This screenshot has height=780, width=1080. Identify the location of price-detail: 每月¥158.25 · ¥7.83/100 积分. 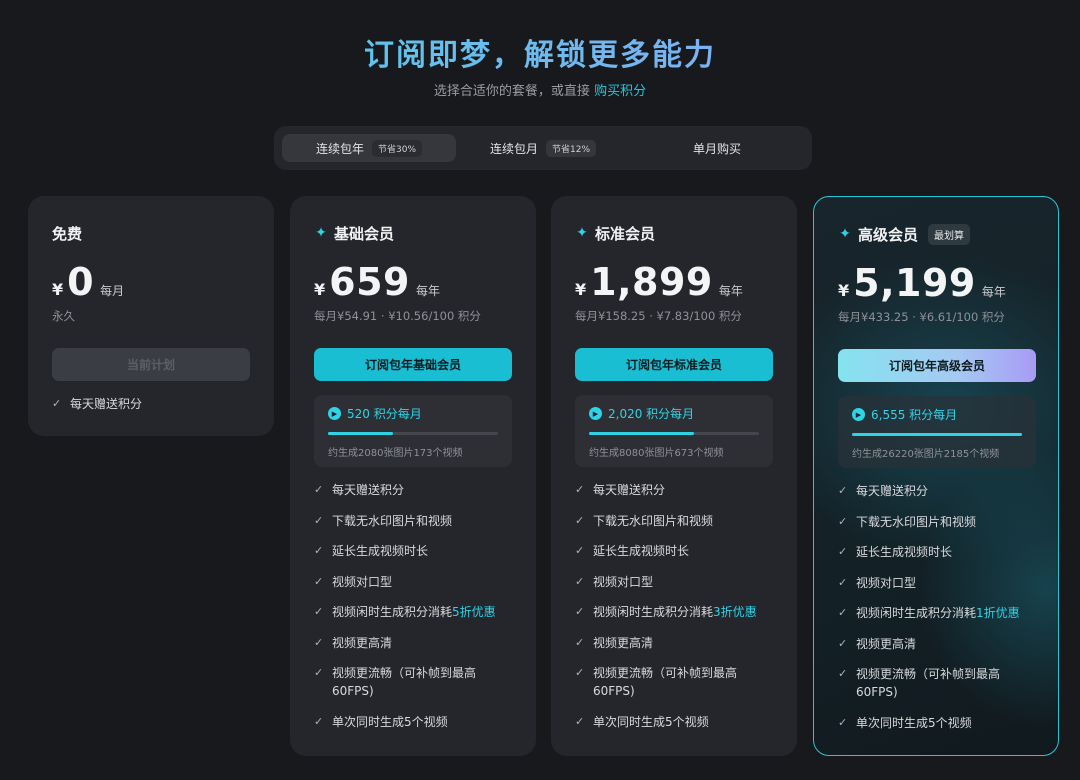
(658, 316).